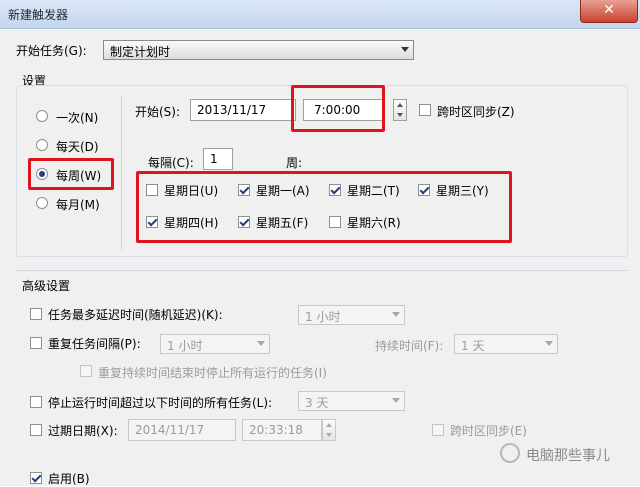  What do you see at coordinates (322, 270) in the screenshot?
I see `advanced-separator` at bounding box center [322, 270].